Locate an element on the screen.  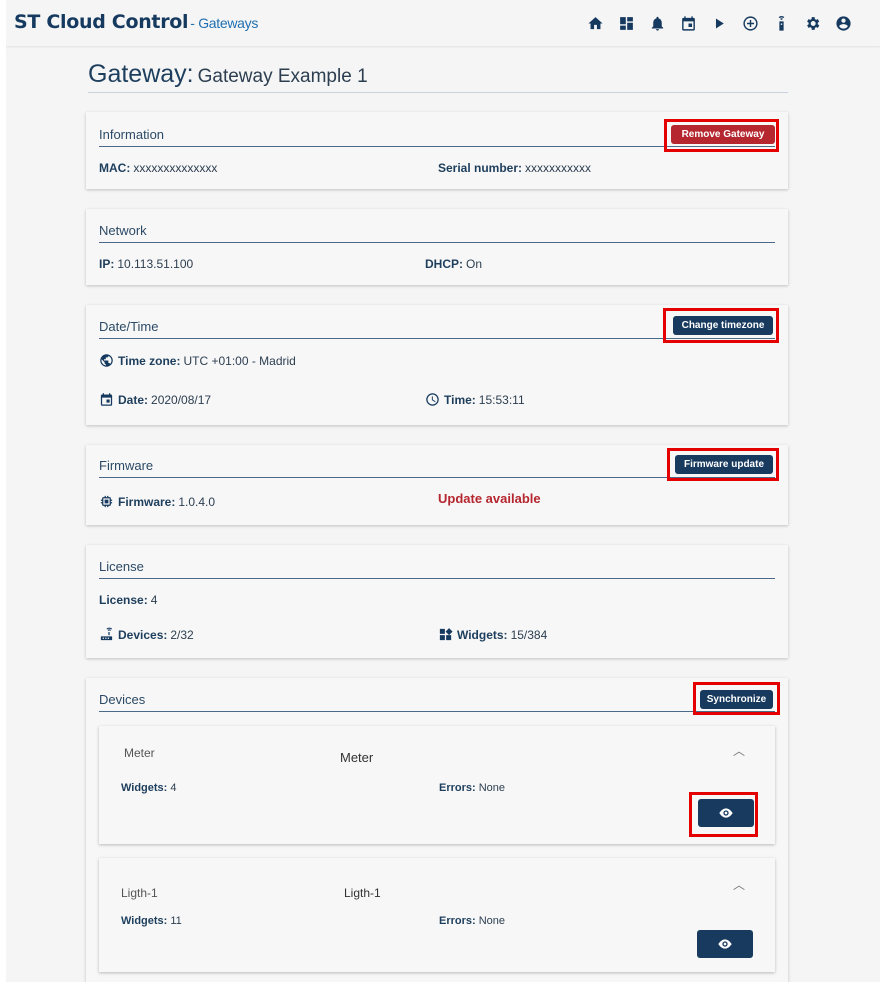
play-icon is located at coordinates (719, 23).